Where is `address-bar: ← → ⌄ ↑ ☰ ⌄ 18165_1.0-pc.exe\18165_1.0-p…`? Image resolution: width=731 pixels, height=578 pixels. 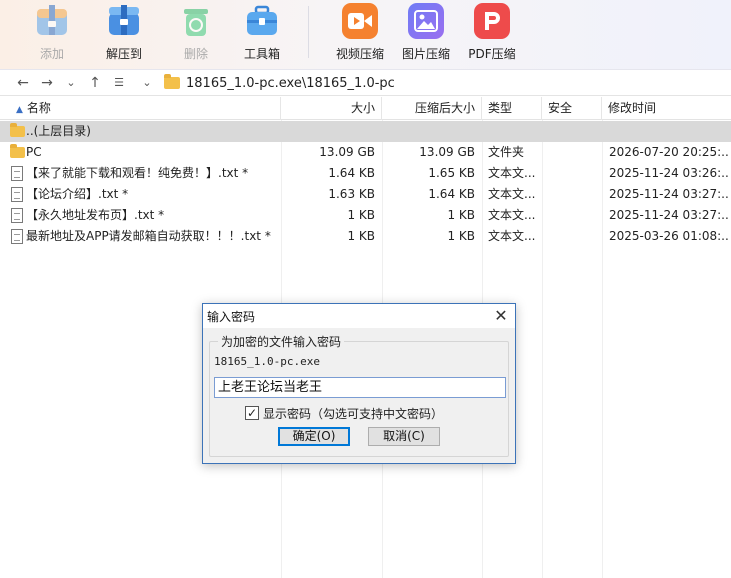
address-bar: ← → ⌄ ↑ ☰ ⌄ 18165_1.0-pc.exe\18165_1.0-p… is located at coordinates (365, 83).